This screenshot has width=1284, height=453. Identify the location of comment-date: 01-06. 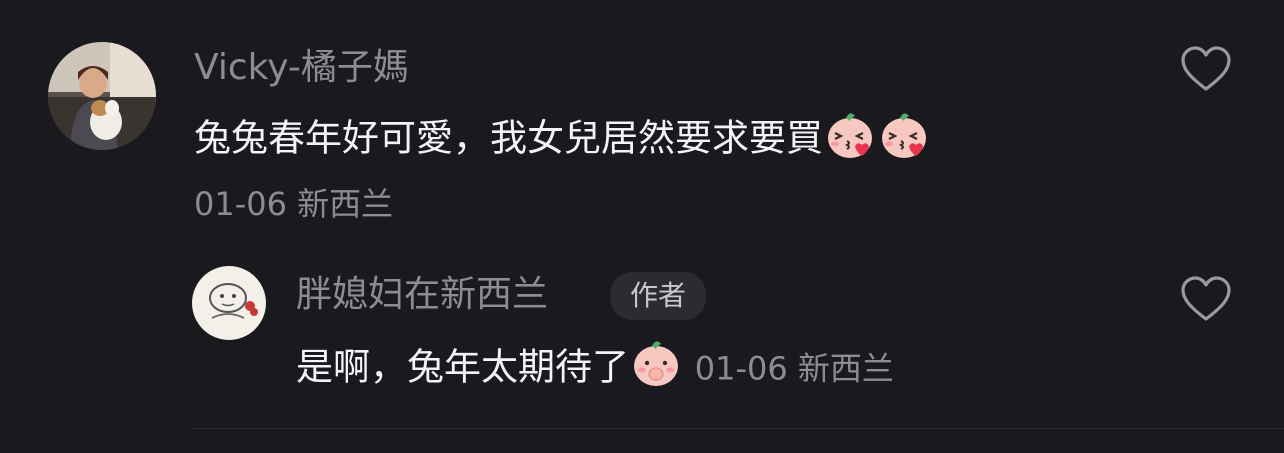
(240, 204).